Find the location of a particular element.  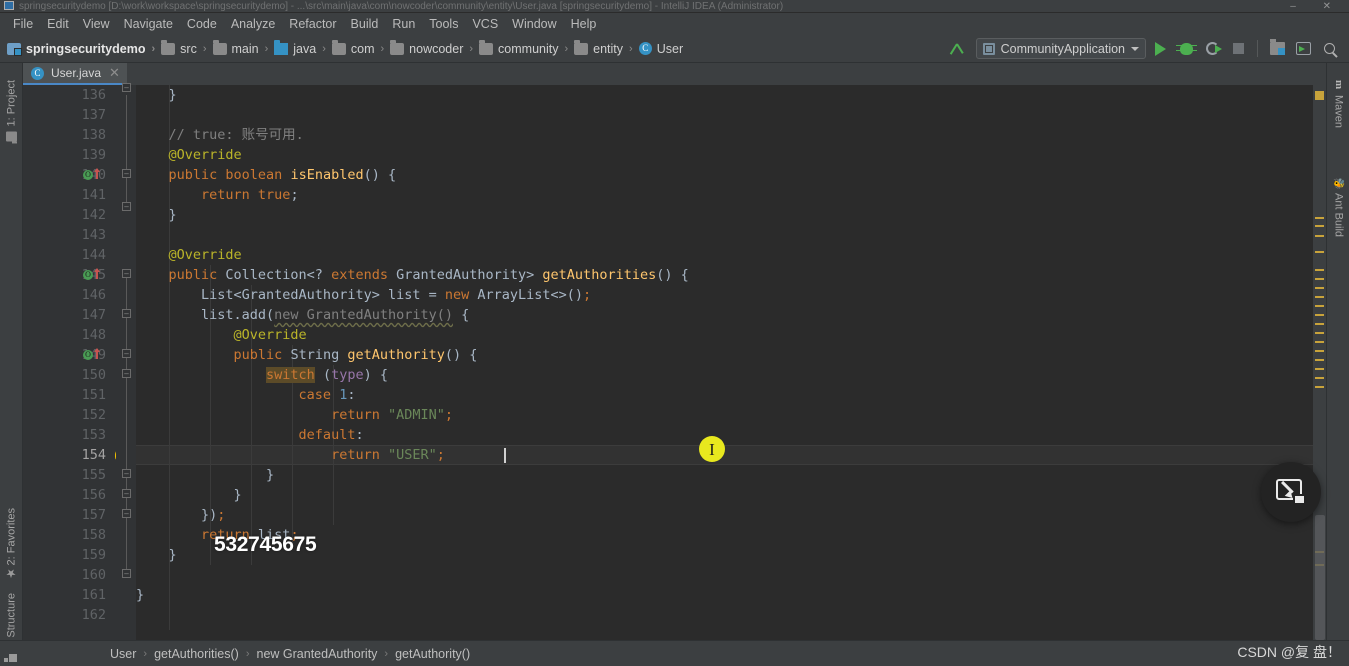

breadcrumb-com: com › is located at coordinates (360, 47).